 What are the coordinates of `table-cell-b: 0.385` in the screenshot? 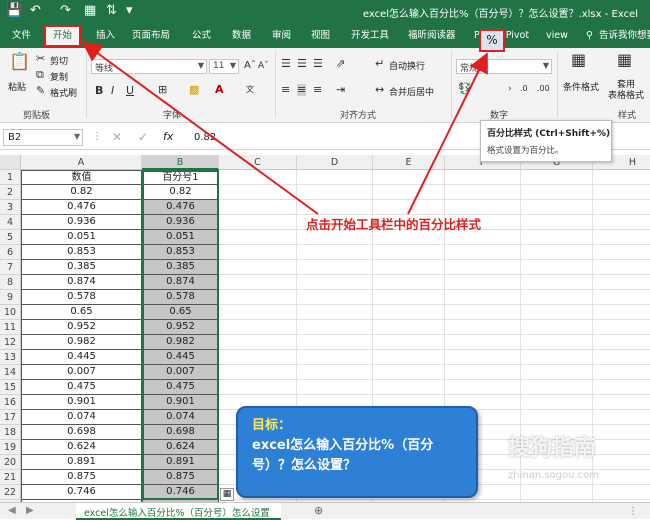 It's located at (180, 267).